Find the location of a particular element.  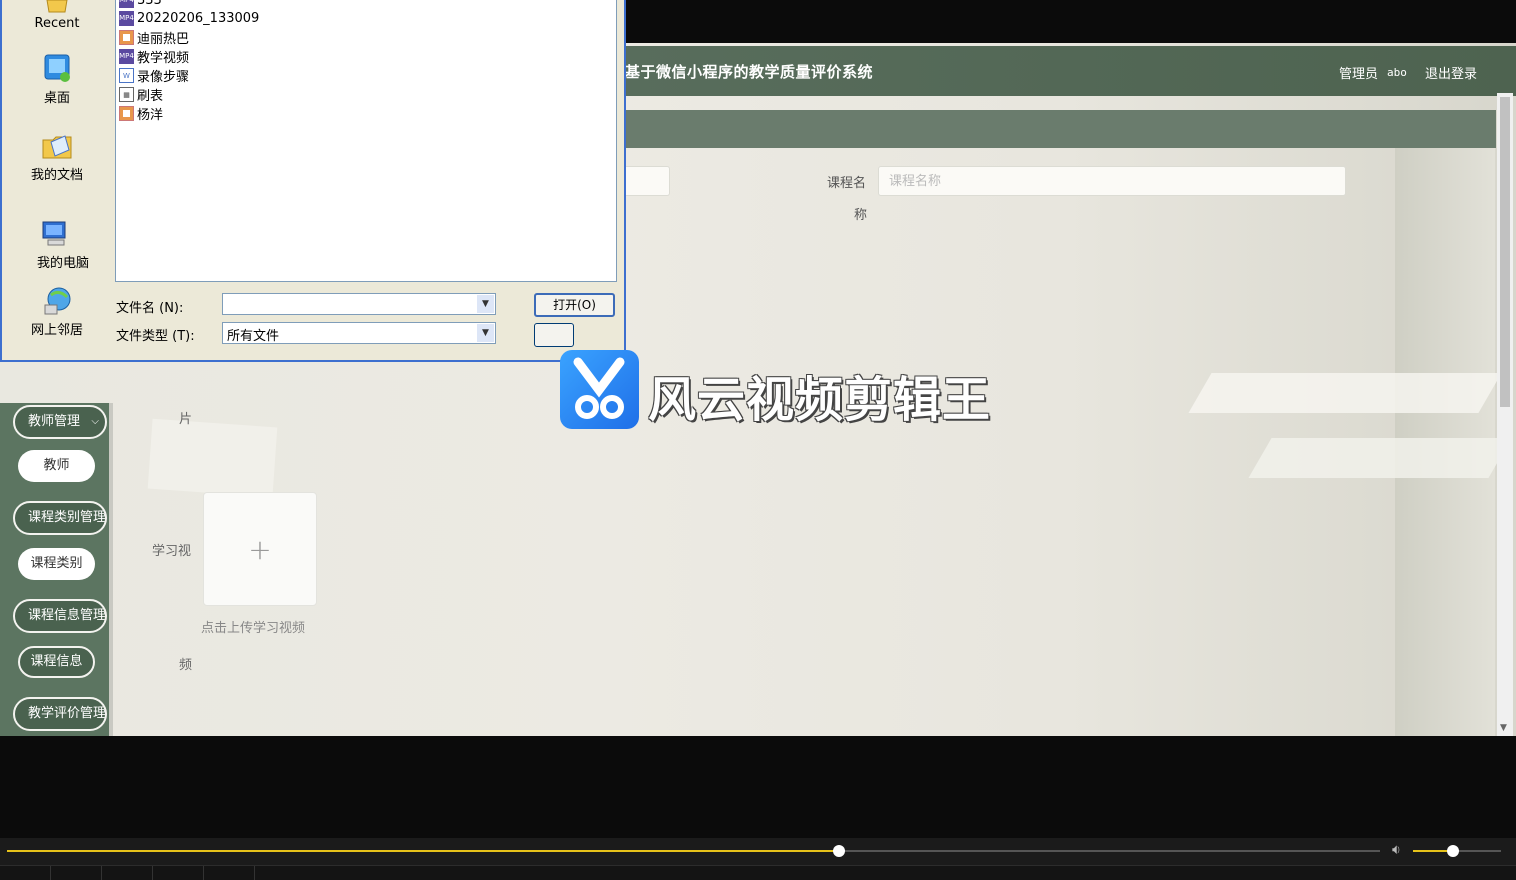

file-item: 迪丽热巴 is located at coordinates (154, 37).